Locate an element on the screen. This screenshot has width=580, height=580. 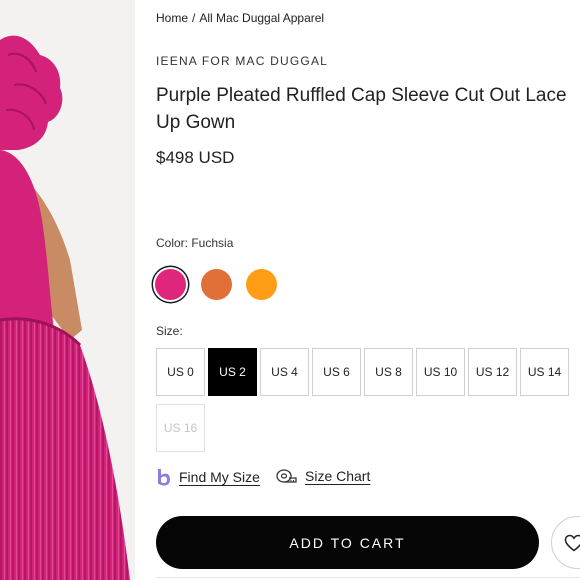
color-label: Color: Fuchsia is located at coordinates (195, 243).